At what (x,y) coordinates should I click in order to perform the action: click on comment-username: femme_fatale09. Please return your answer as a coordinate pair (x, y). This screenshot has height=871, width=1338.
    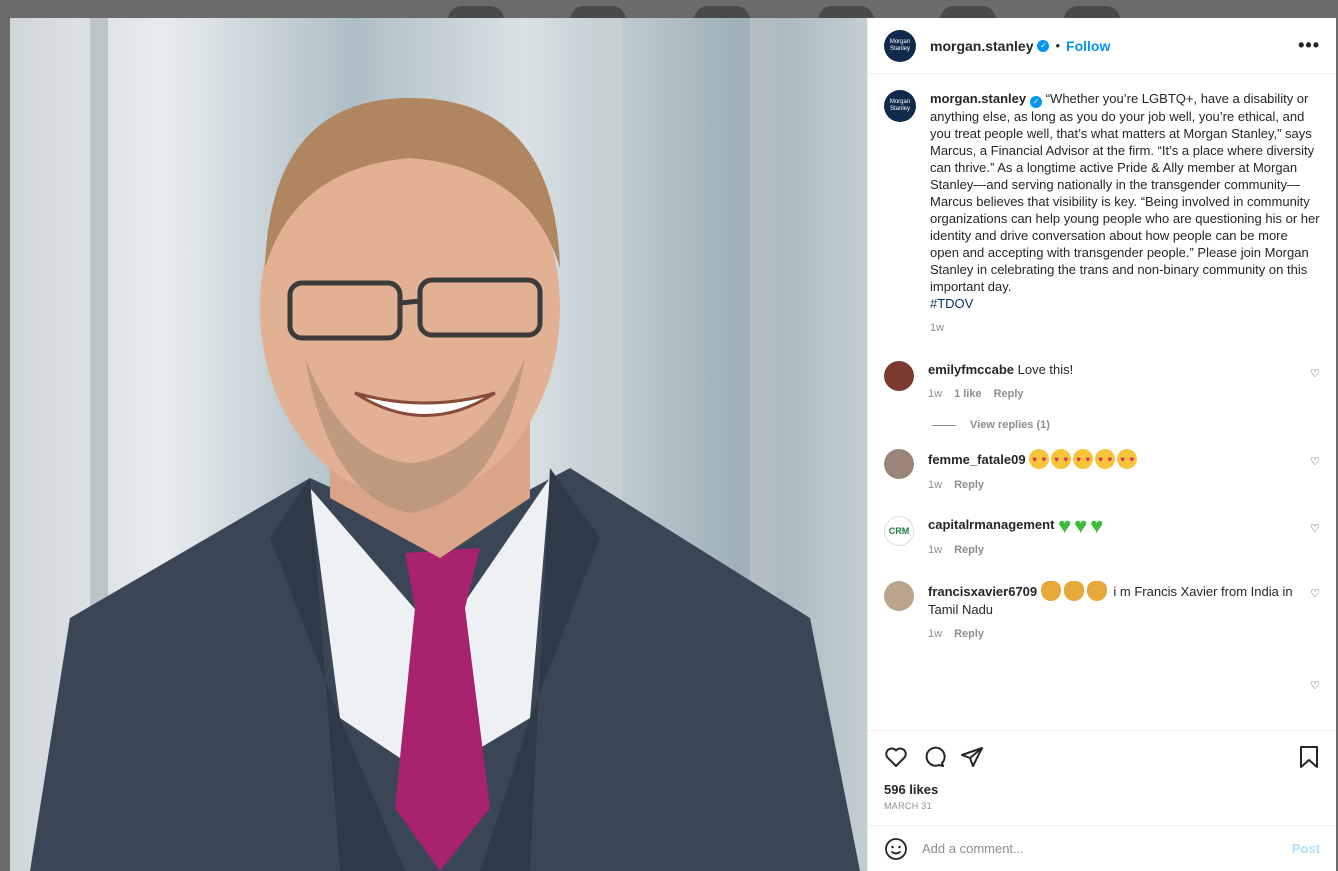
    Looking at the image, I should click on (977, 459).